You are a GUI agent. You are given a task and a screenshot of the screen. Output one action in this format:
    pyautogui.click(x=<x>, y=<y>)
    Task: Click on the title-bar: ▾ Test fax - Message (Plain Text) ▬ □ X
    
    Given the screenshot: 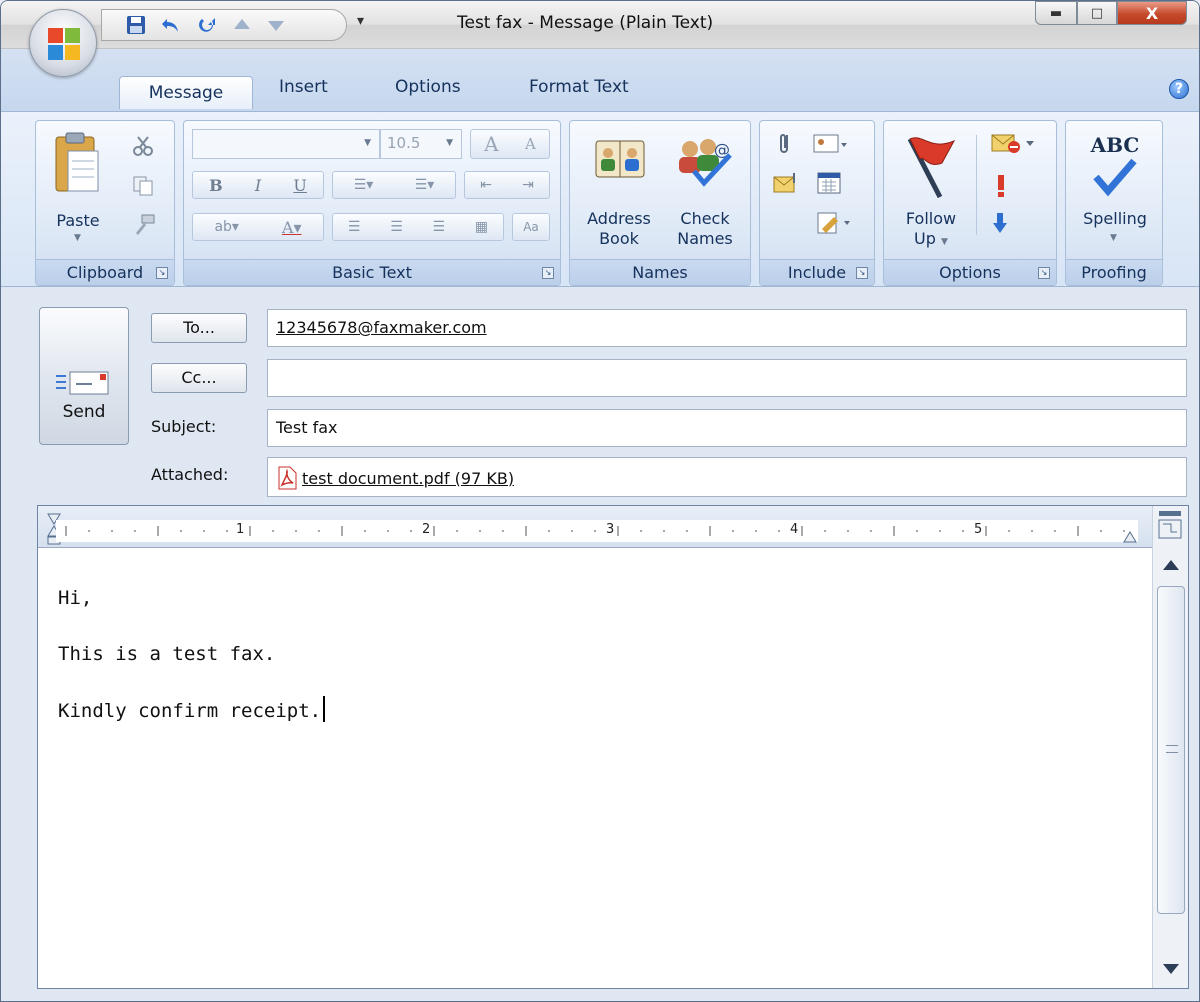 What is the action you would take?
    pyautogui.click(x=600, y=25)
    